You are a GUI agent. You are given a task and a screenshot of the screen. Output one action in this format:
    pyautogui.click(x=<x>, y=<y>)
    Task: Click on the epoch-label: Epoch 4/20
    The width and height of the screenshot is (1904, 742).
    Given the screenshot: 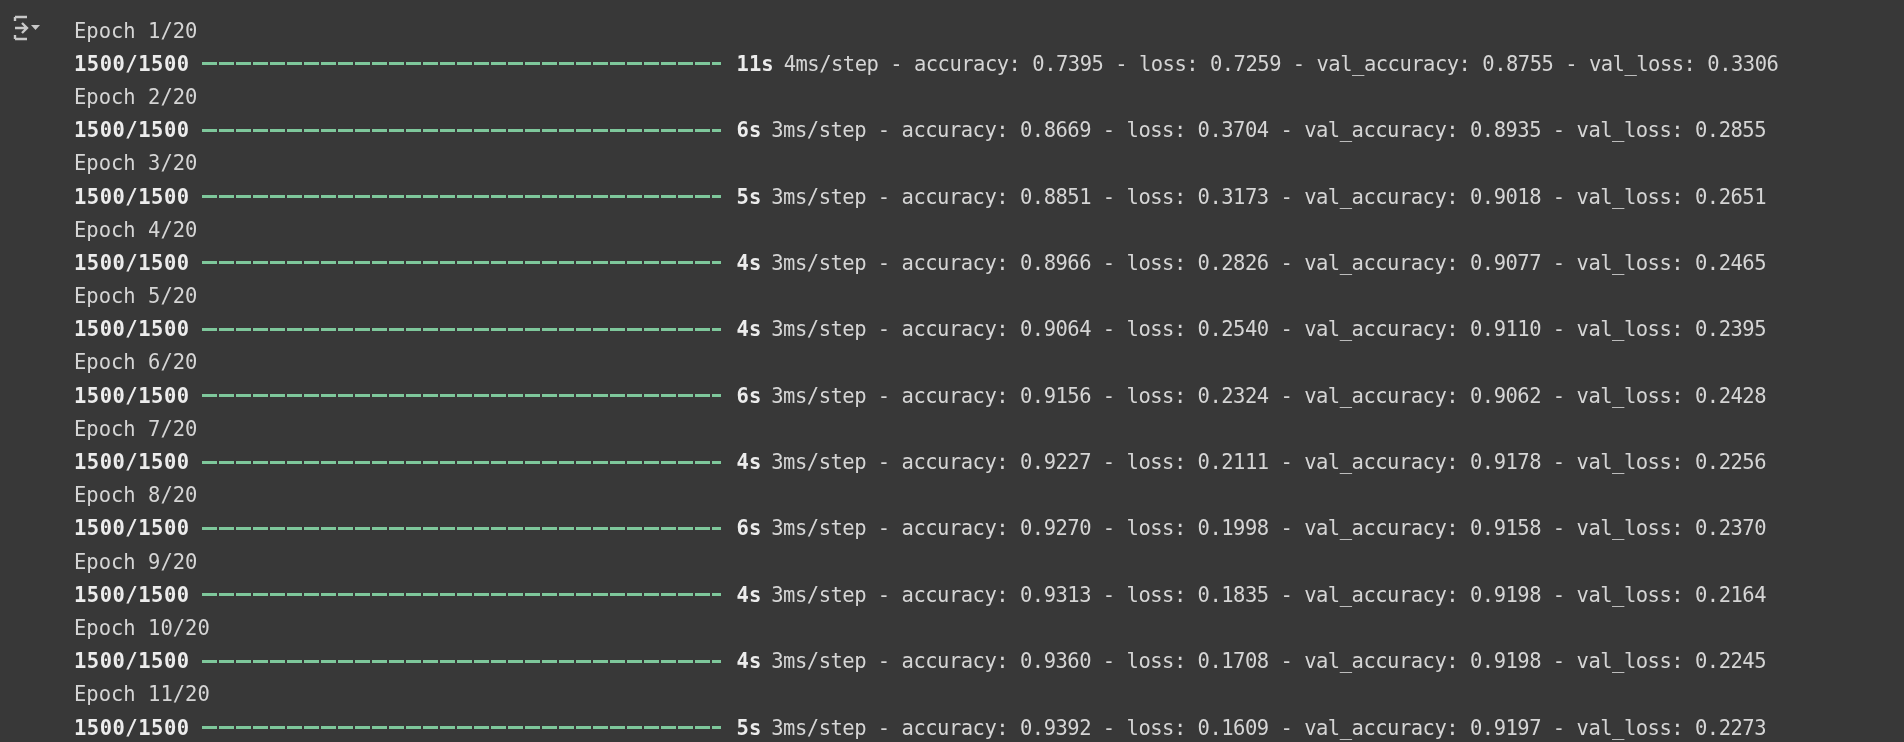 What is the action you would take?
    pyautogui.click(x=136, y=229)
    